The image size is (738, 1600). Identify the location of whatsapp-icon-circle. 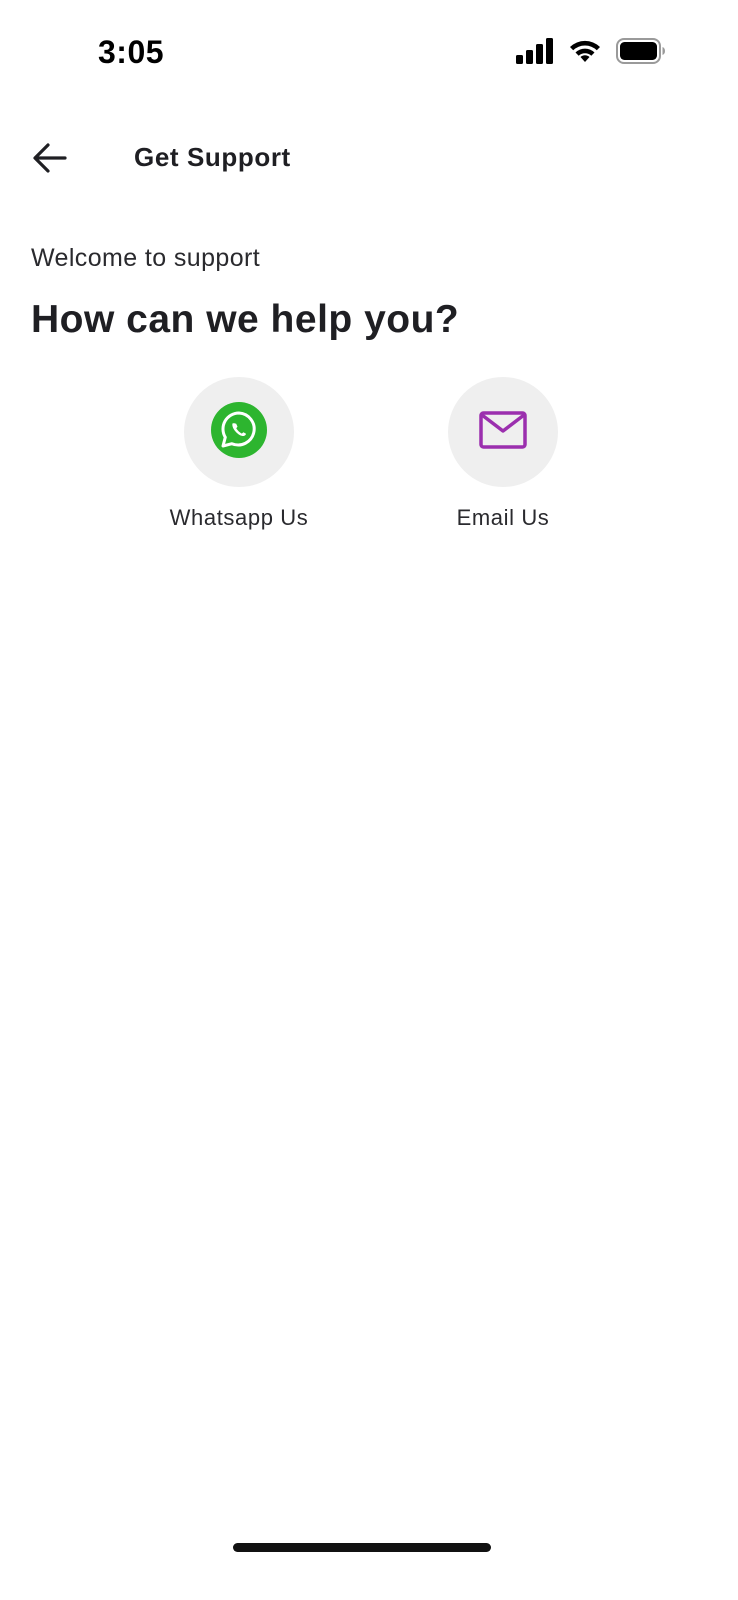
(239, 432).